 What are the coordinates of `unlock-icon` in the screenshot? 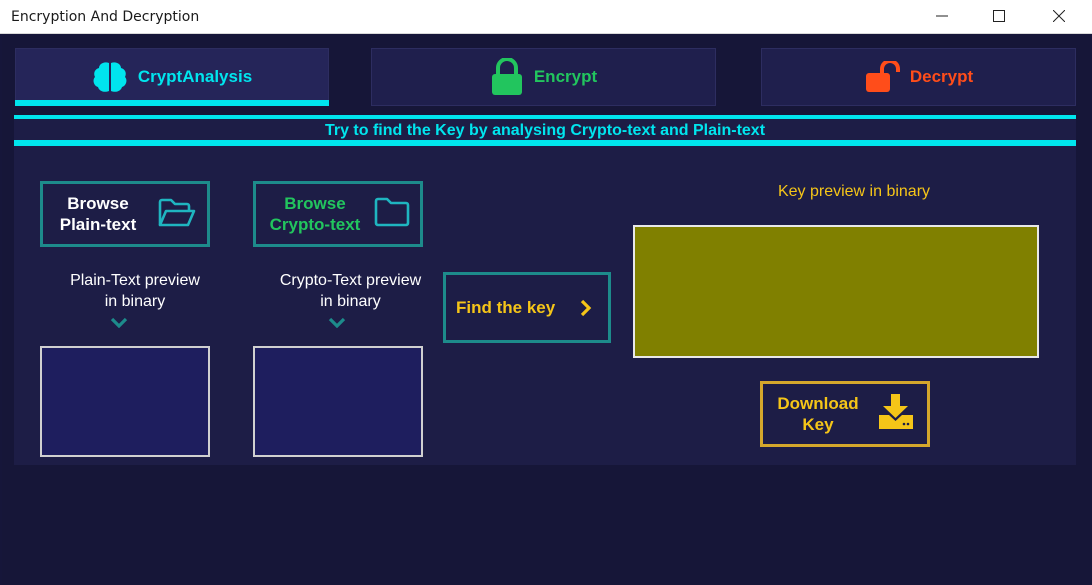 It's located at (882, 76).